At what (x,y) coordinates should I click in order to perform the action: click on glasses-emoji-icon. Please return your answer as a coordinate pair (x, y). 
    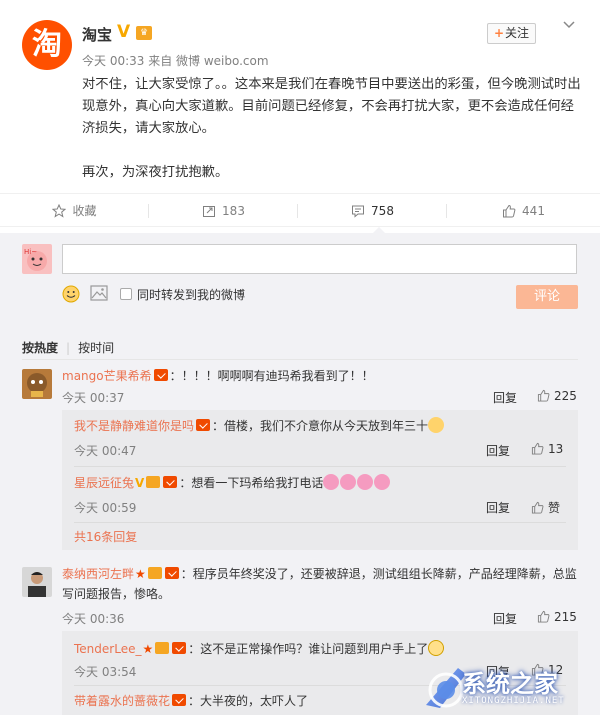
    Looking at the image, I should click on (436, 648).